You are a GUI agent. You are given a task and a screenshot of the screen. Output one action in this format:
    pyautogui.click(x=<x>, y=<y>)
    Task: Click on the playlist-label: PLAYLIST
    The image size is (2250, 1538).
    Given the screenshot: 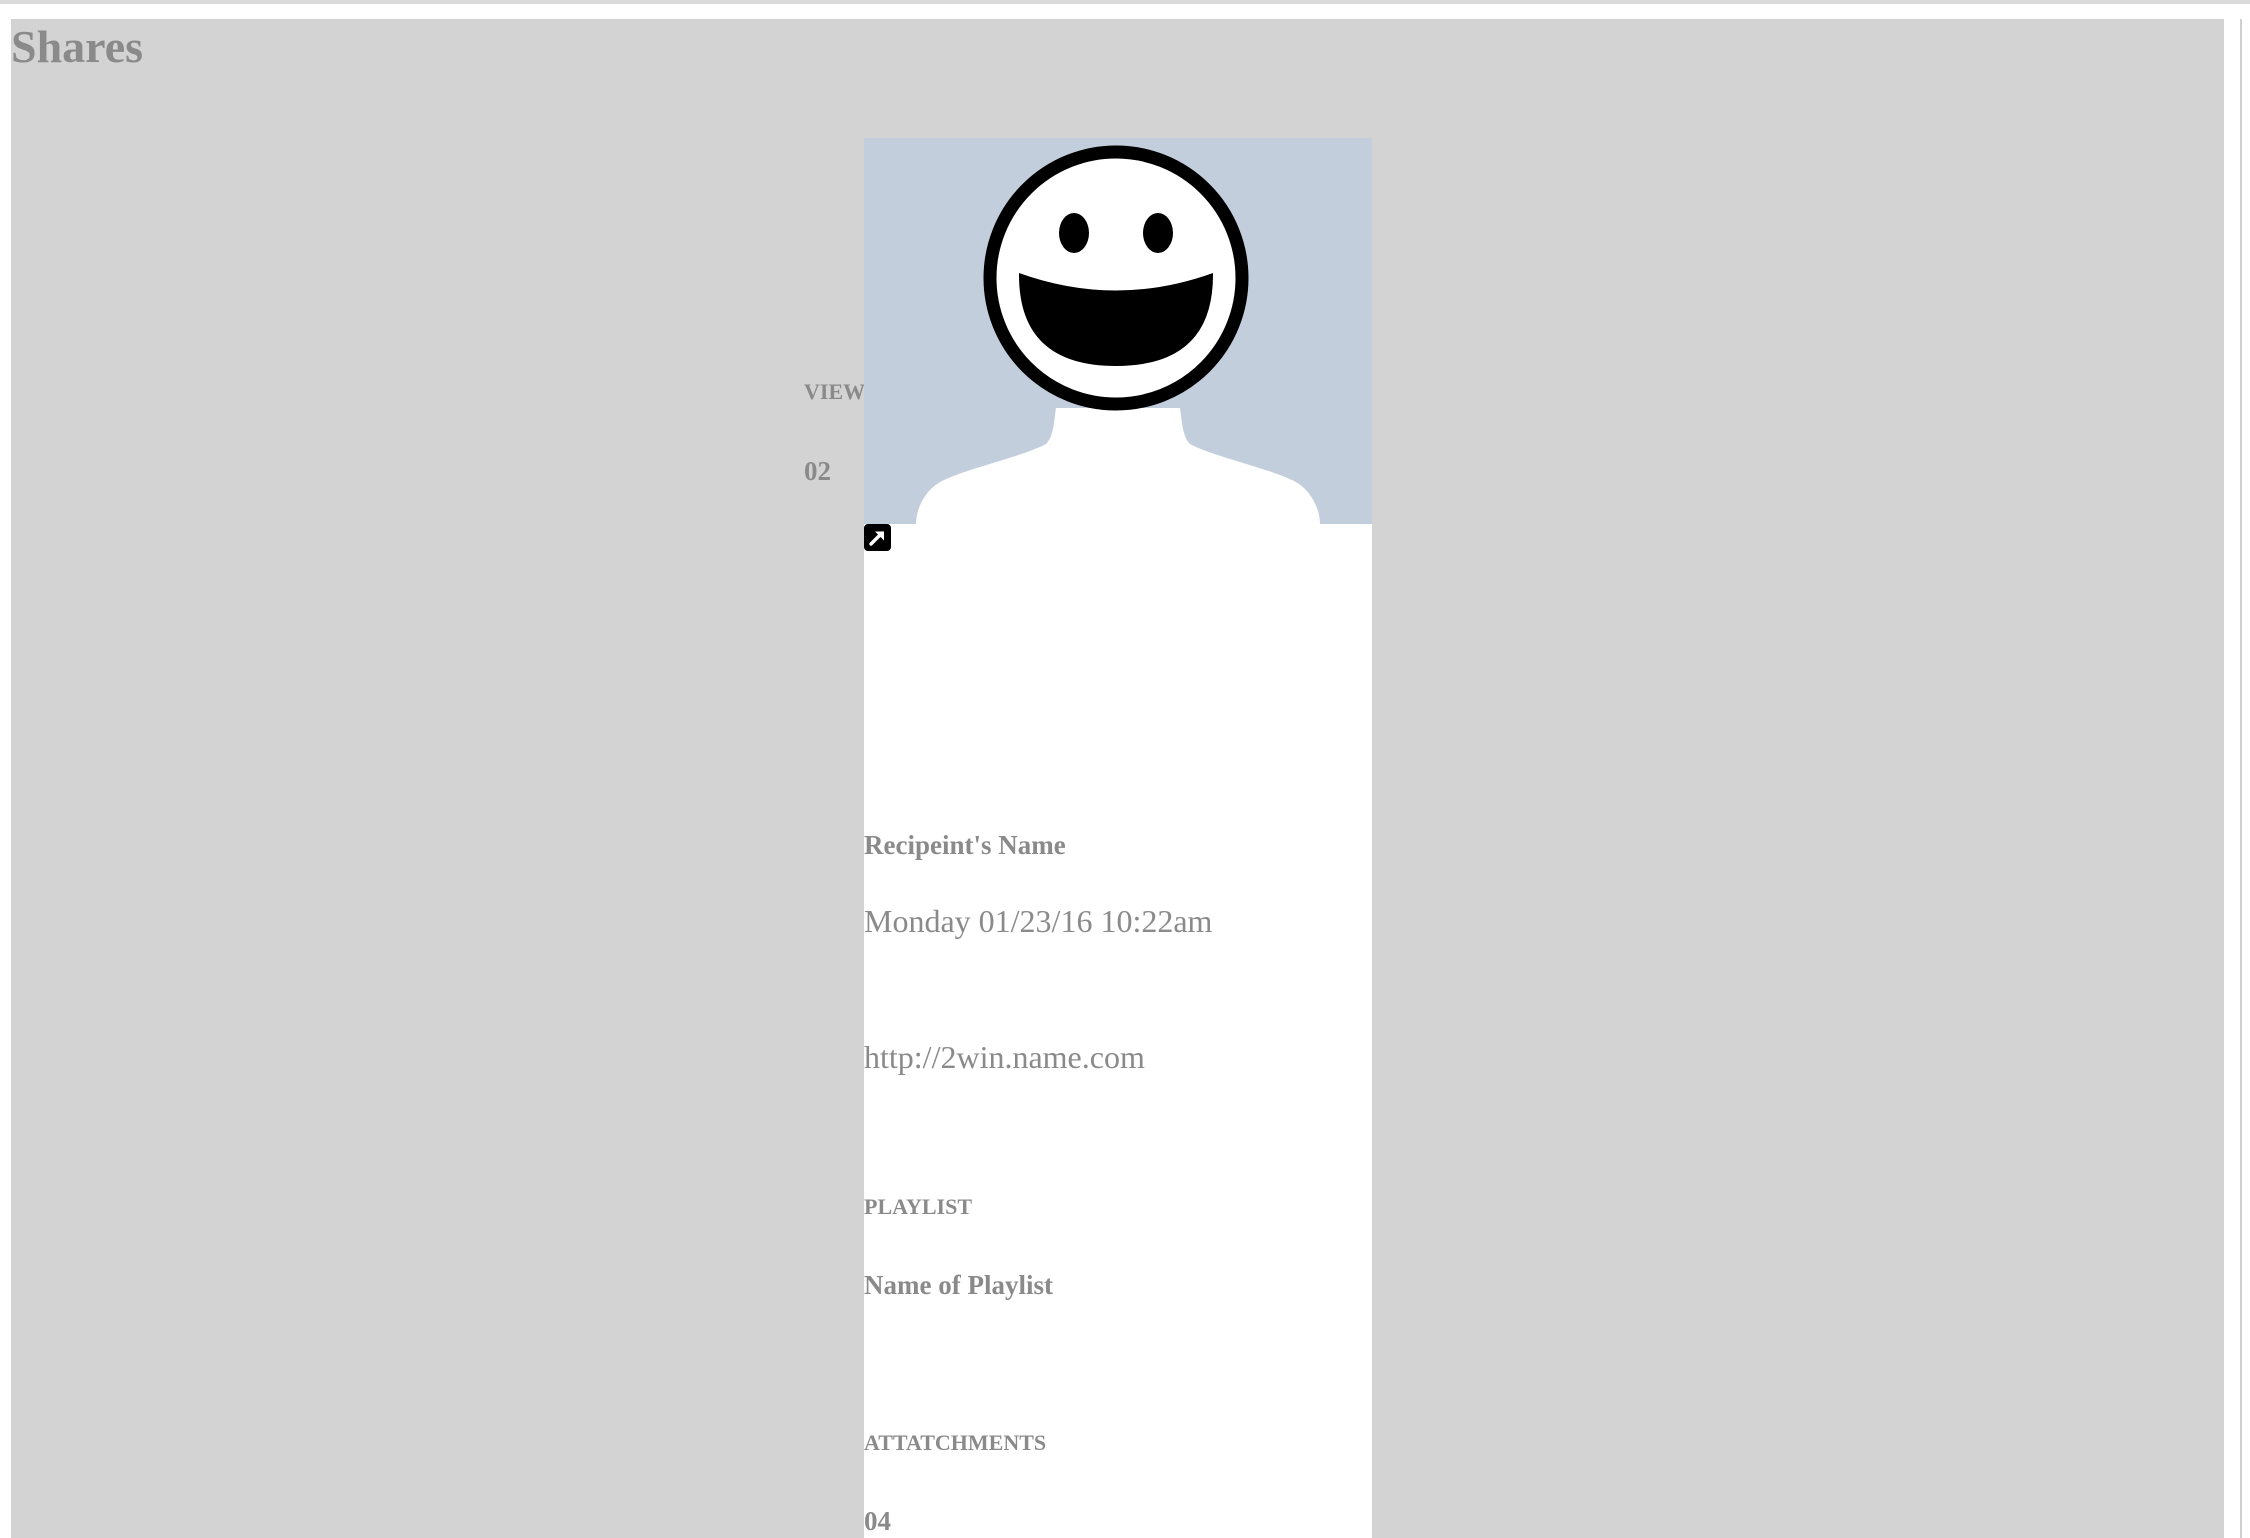 What is the action you would take?
    pyautogui.click(x=918, y=1206)
    